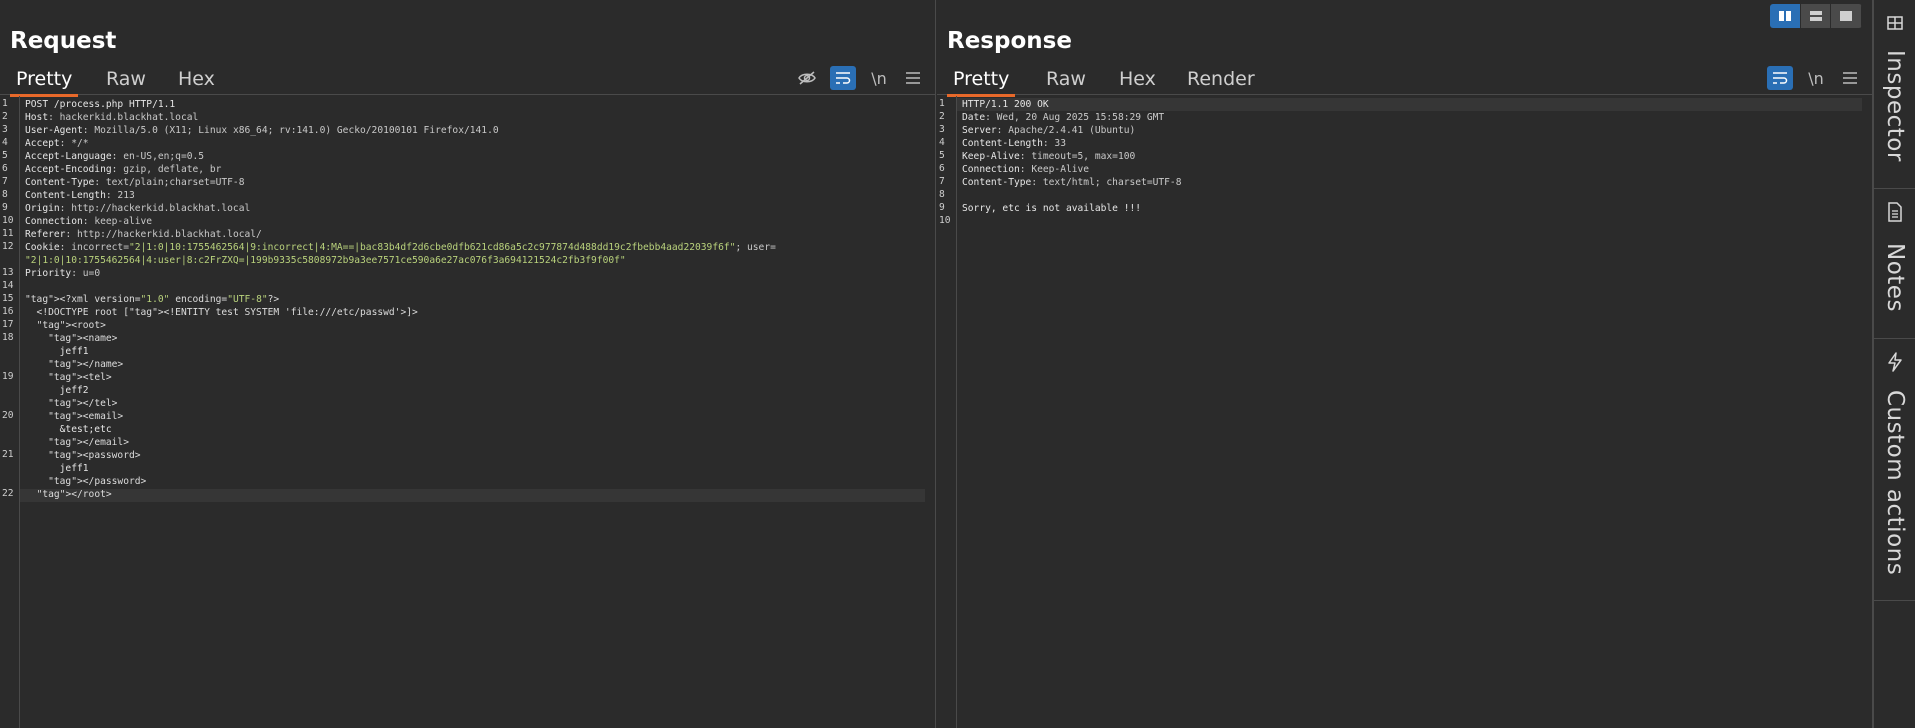 The height and width of the screenshot is (728, 1915). I want to click on response-tab-raw: Raw, so click(1066, 80).